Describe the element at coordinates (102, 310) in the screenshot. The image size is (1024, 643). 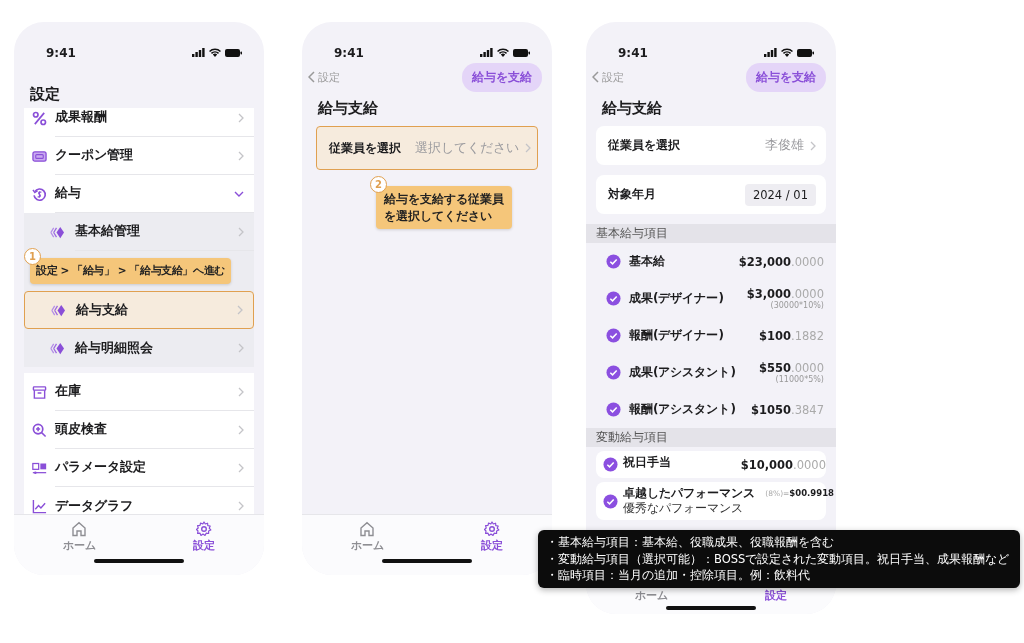
I see `submenu-label: 給与支給` at that location.